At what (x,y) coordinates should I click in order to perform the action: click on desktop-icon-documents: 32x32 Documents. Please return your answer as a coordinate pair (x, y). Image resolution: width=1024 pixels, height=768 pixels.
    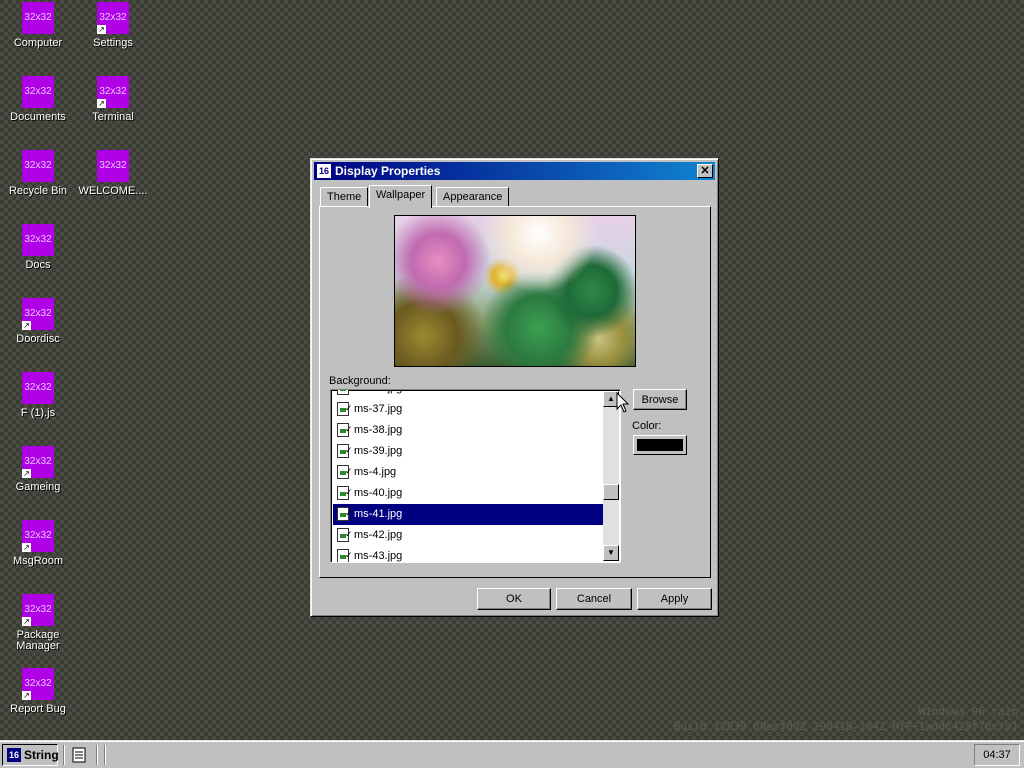
    Looking at the image, I should click on (38, 99).